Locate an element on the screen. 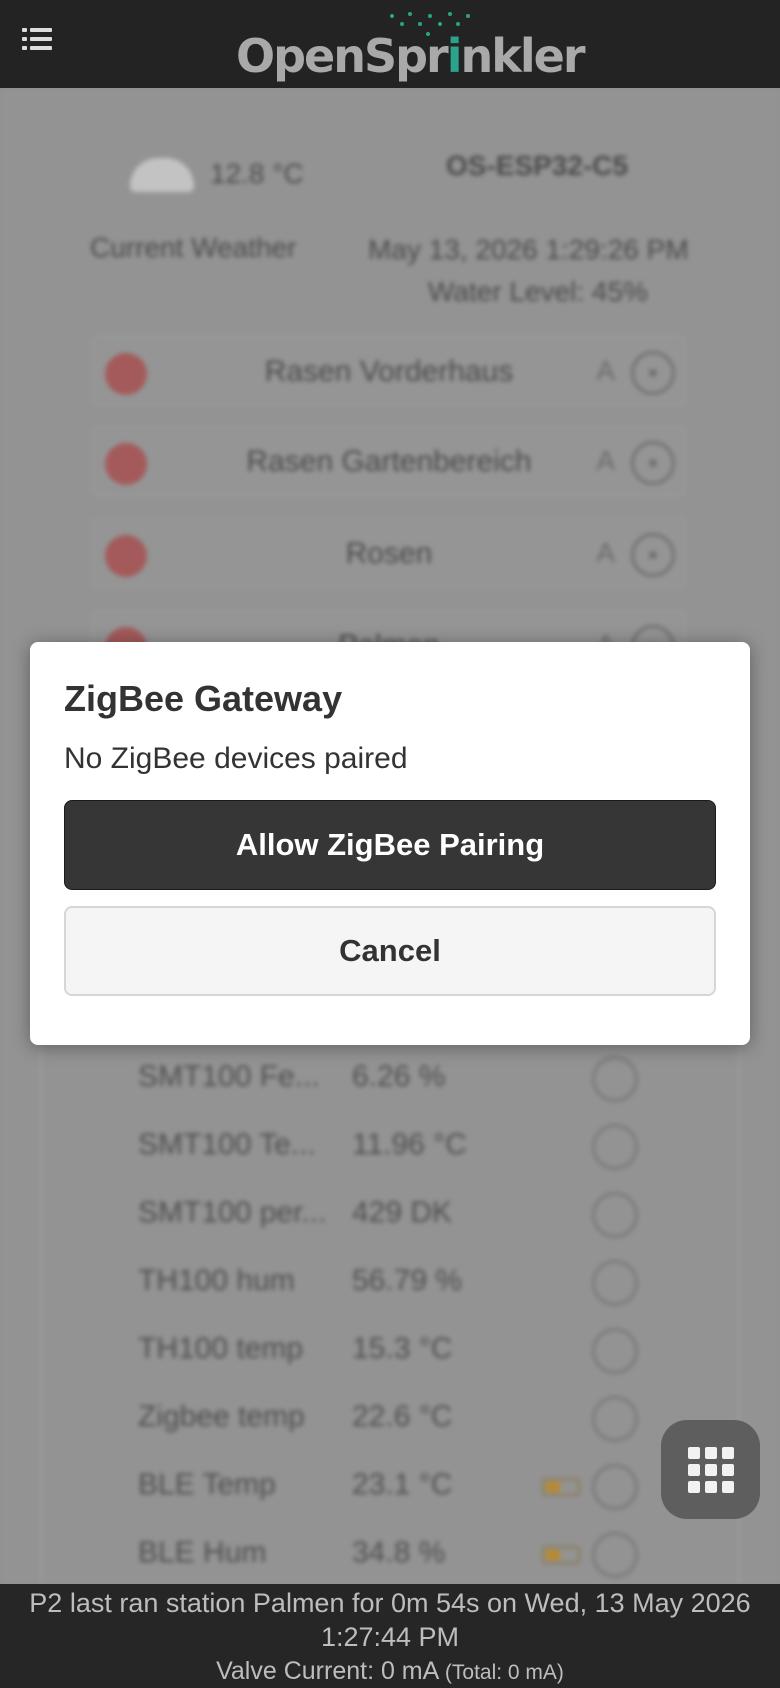 The width and height of the screenshot is (780, 1688). station-row: Rosen A is located at coordinates (389, 553).